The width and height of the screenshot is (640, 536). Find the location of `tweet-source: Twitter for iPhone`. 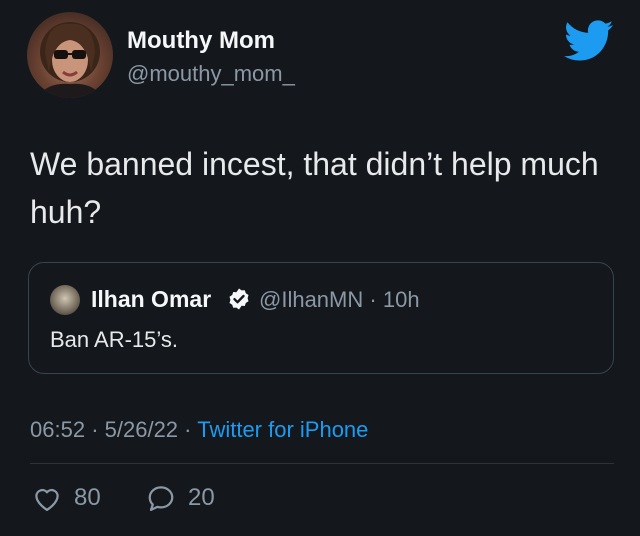

tweet-source: Twitter for iPhone is located at coordinates (282, 429).